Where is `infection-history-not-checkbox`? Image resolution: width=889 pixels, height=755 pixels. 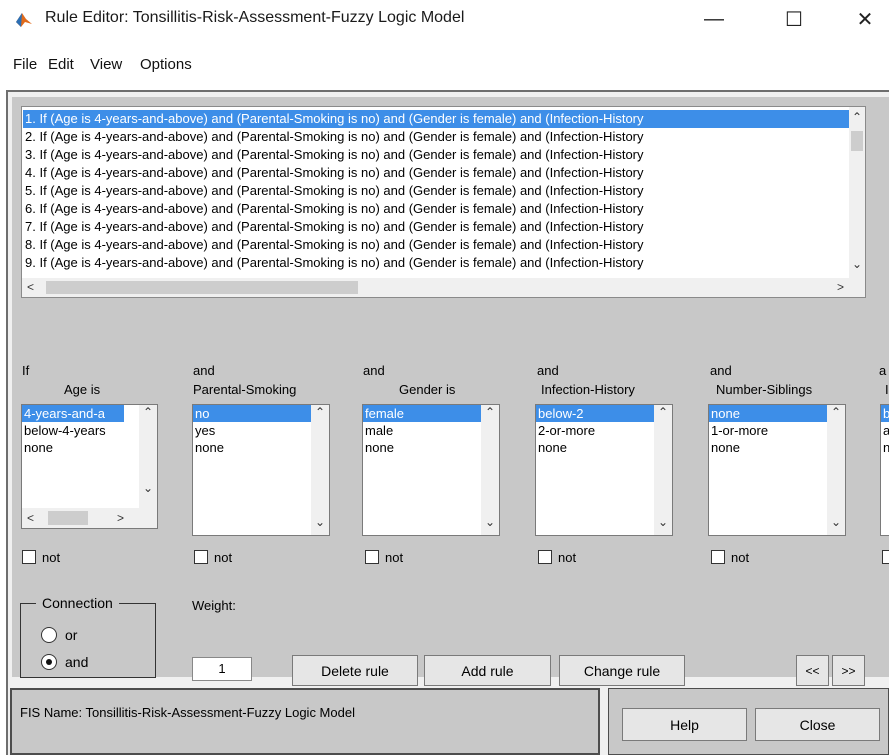
infection-history-not-checkbox is located at coordinates (545, 557).